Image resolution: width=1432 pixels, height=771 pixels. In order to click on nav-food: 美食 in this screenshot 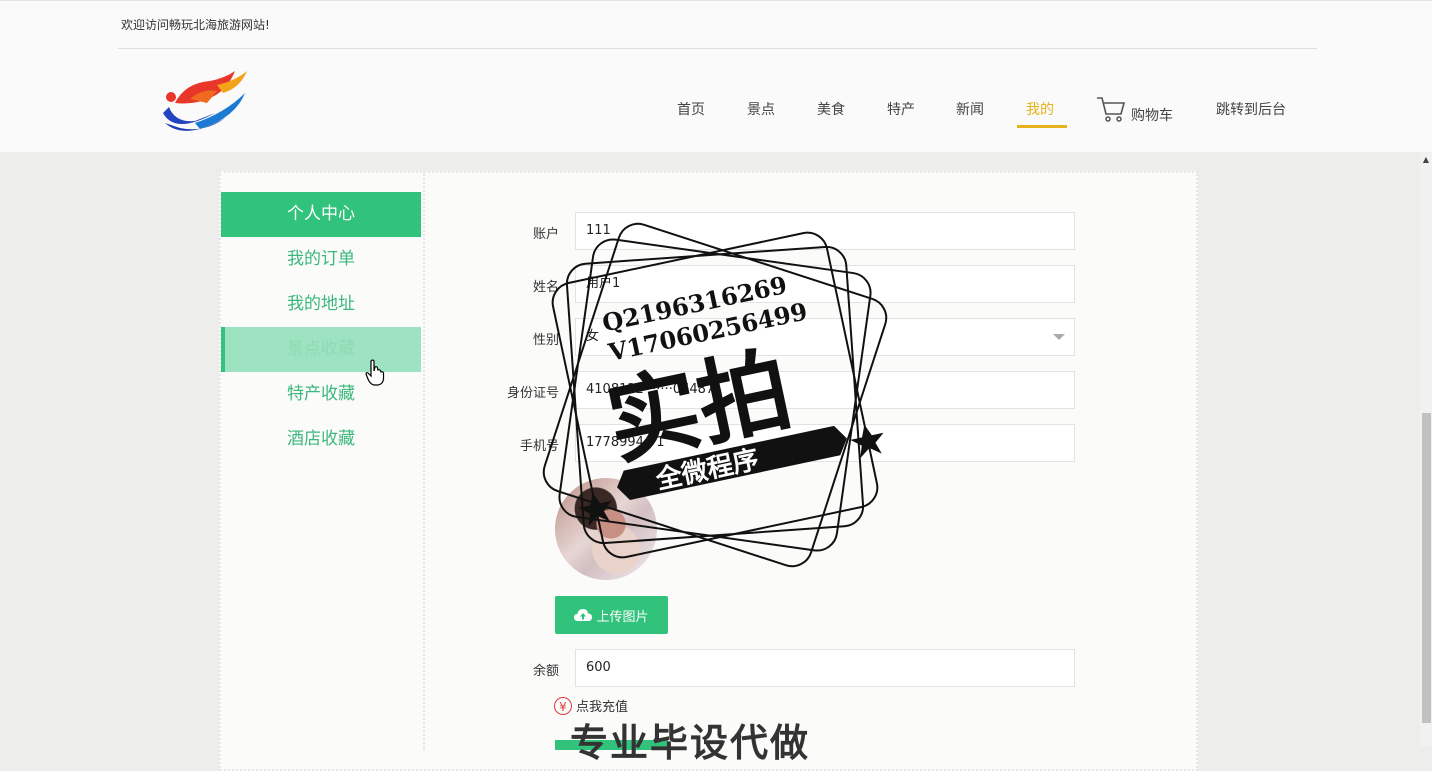, I will do `click(831, 109)`.